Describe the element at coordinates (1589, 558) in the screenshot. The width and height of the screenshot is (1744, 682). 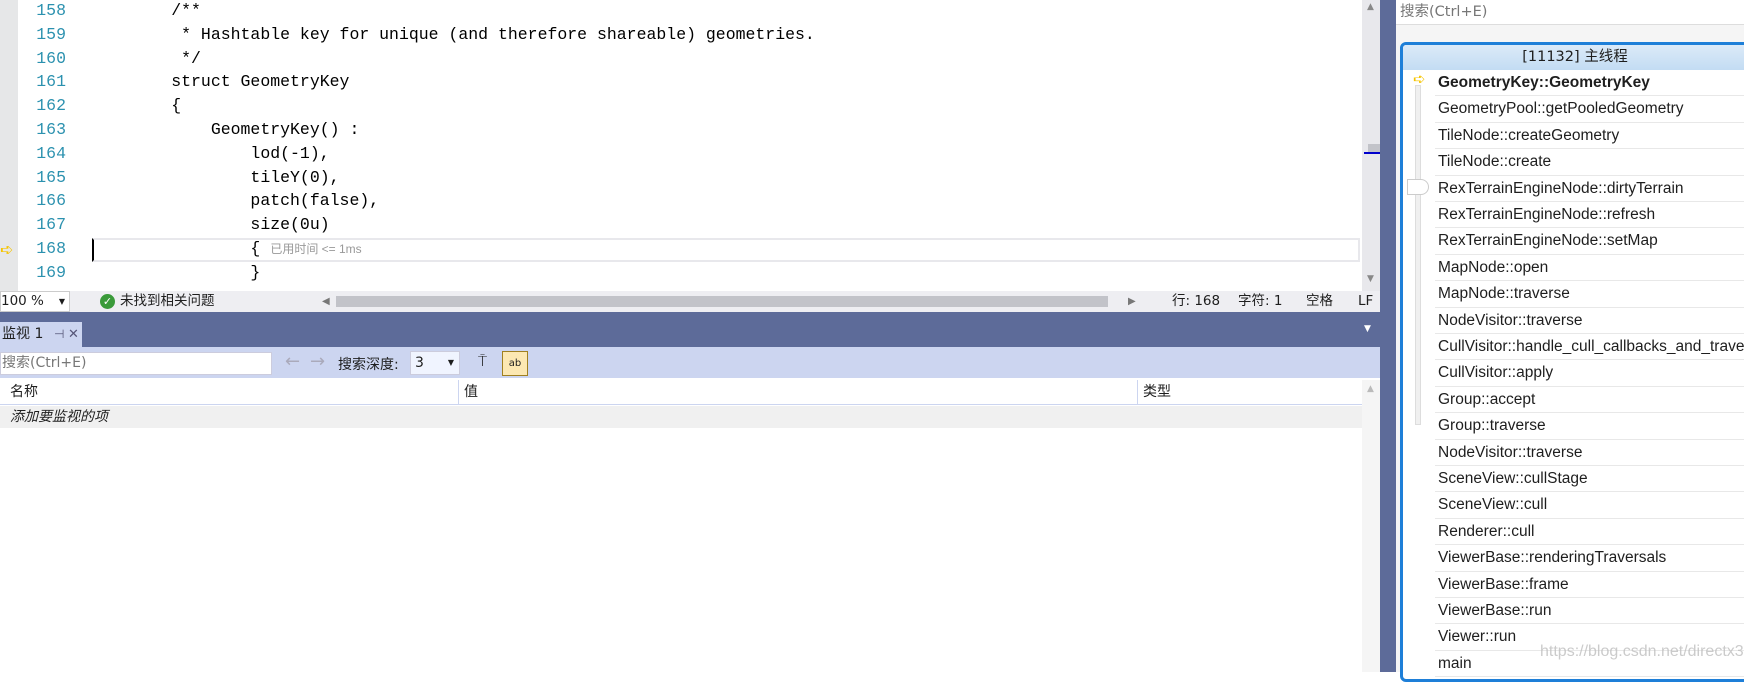
I see `stack-frame: ViewerBase::renderingTraversals` at that location.